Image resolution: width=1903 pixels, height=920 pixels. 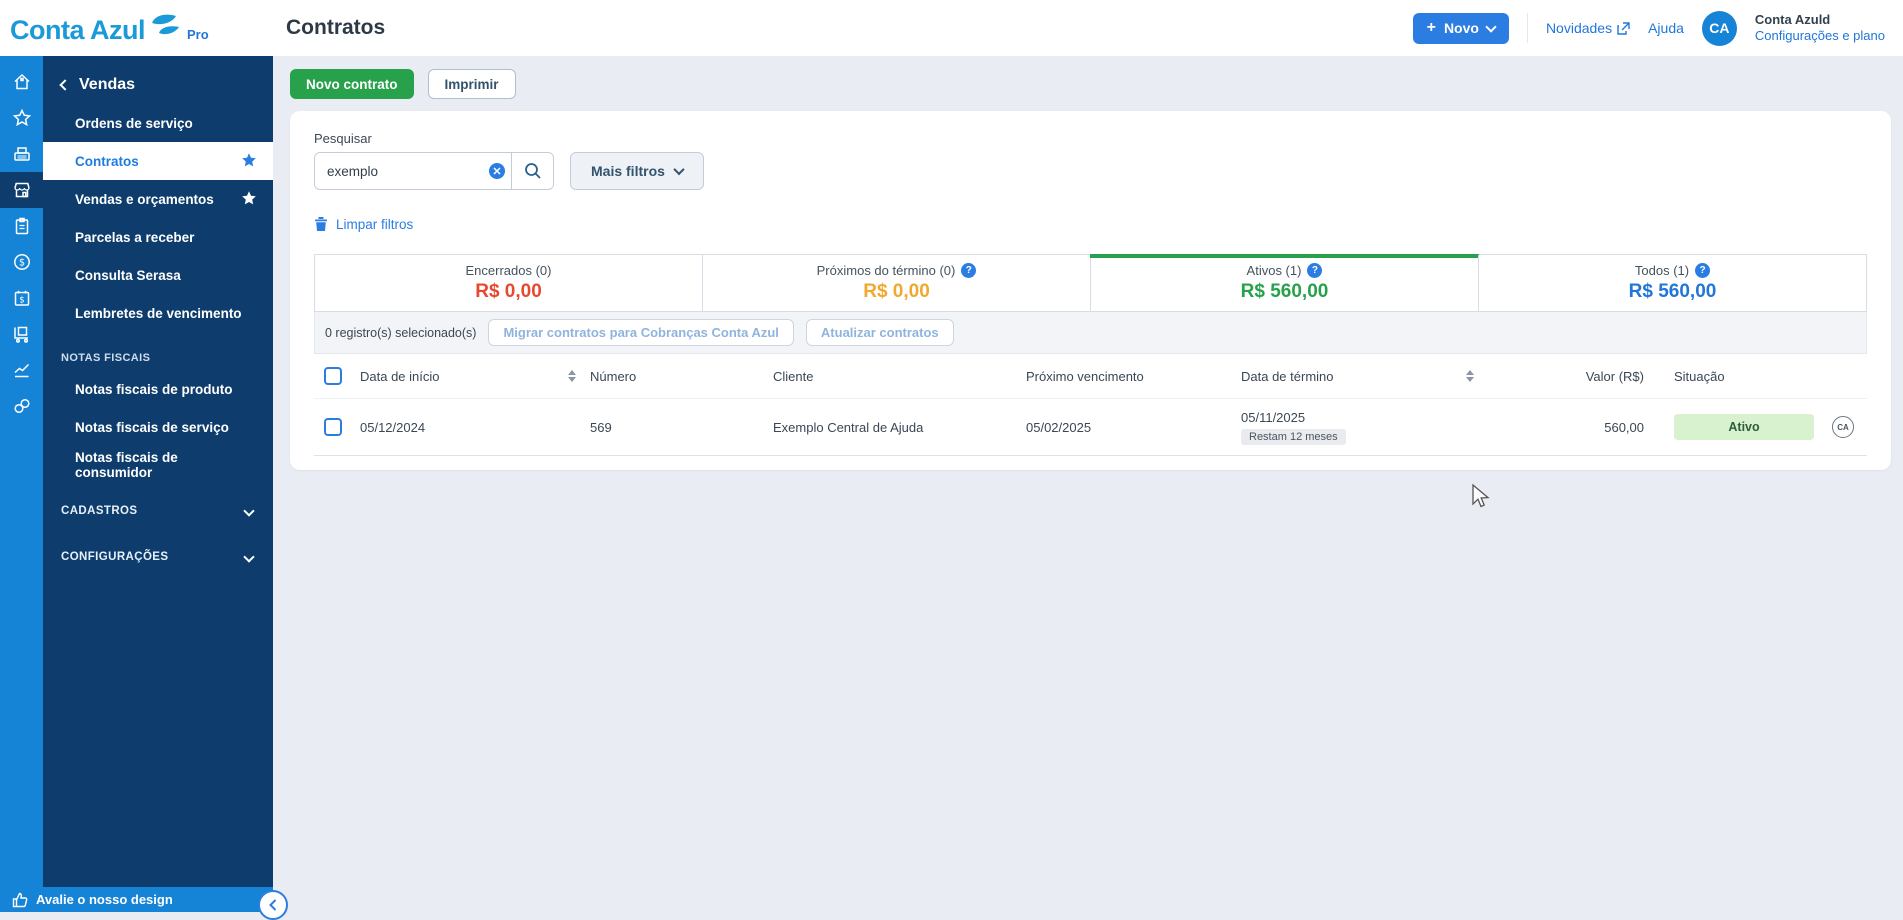 I want to click on update-contracts-button: Atualizar contratos, so click(x=879, y=332).